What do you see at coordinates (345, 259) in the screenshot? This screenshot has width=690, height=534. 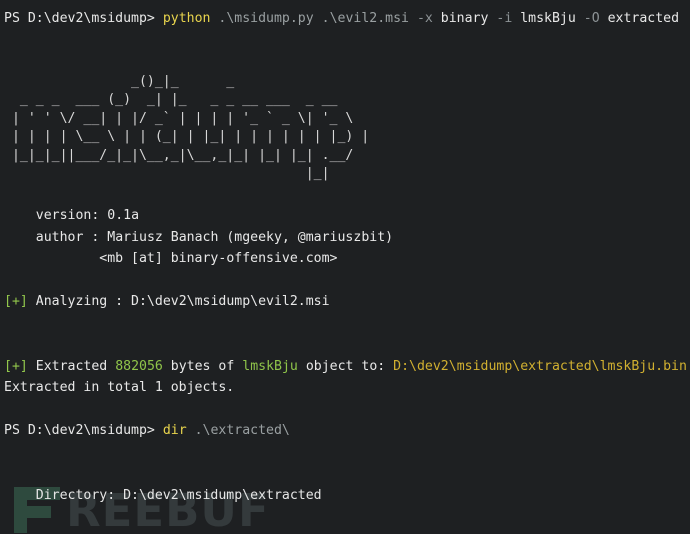 I see `banner-email-line: <mb [at] binary-offensive.com>` at bounding box center [345, 259].